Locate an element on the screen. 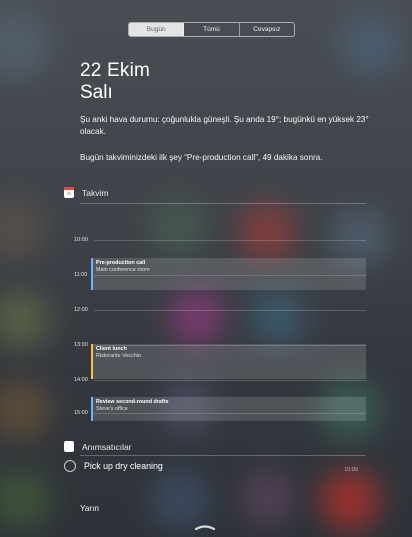 This screenshot has height=537, width=412. timeline-hour: 13:00 is located at coordinates (81, 345).